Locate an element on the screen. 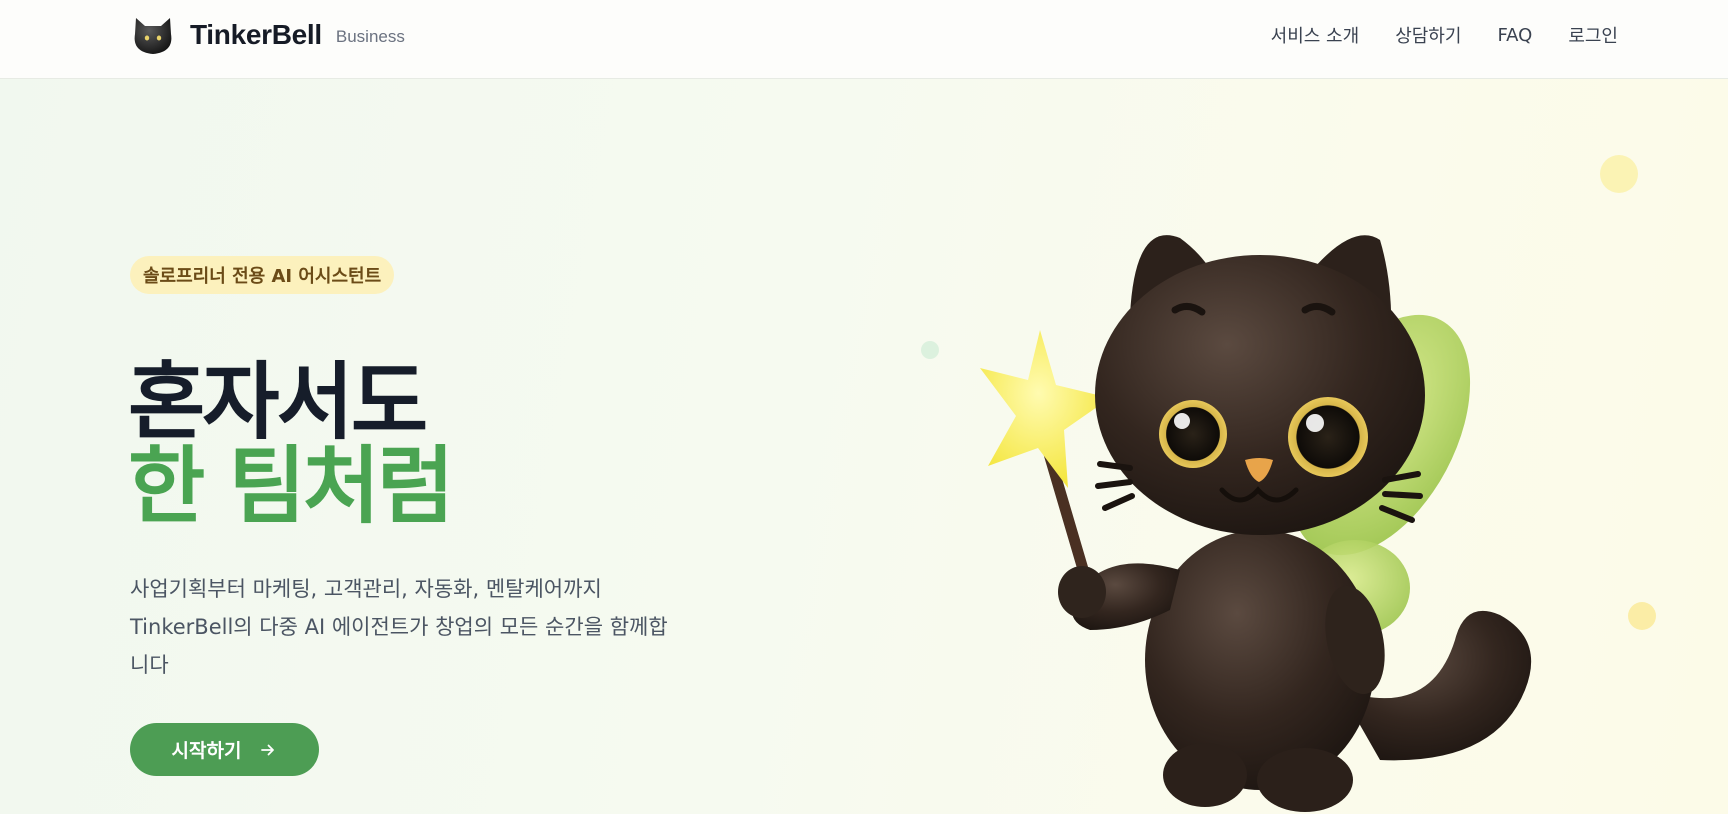 The height and width of the screenshot is (814, 1728). start-button: 시작하기 is located at coordinates (224, 749).